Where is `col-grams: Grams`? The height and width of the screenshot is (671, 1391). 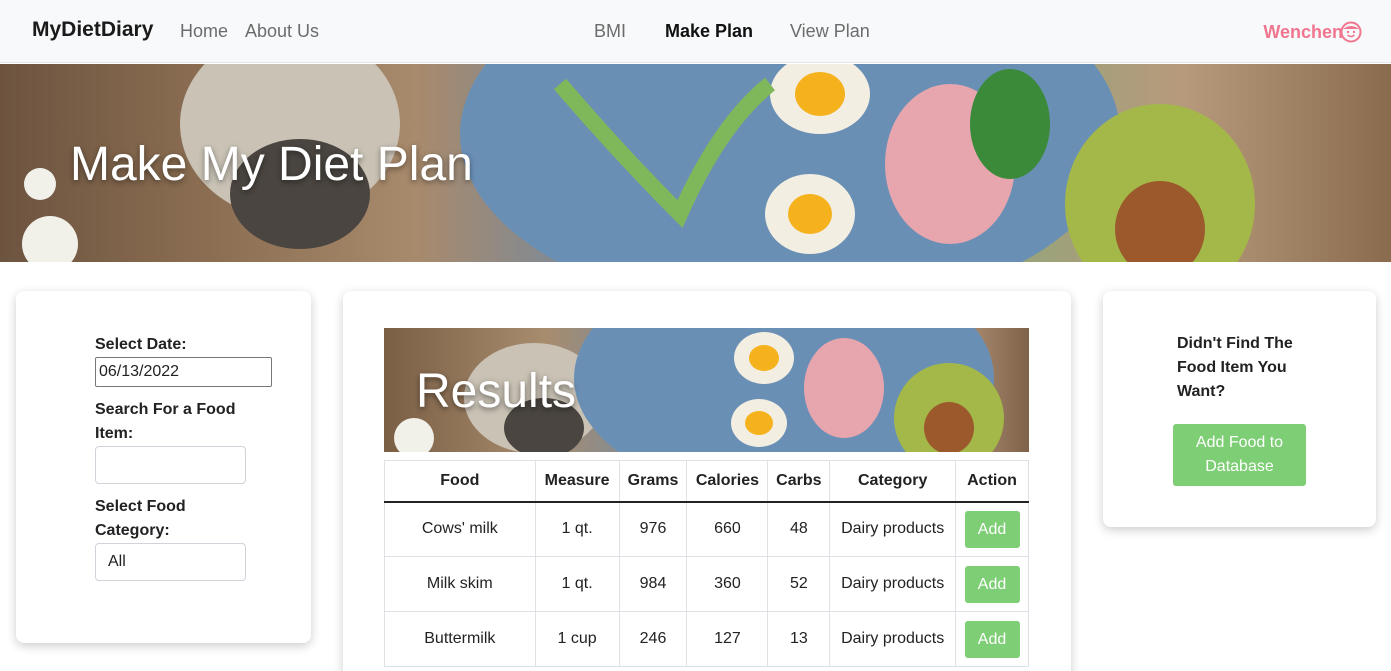
col-grams: Grams is located at coordinates (653, 481).